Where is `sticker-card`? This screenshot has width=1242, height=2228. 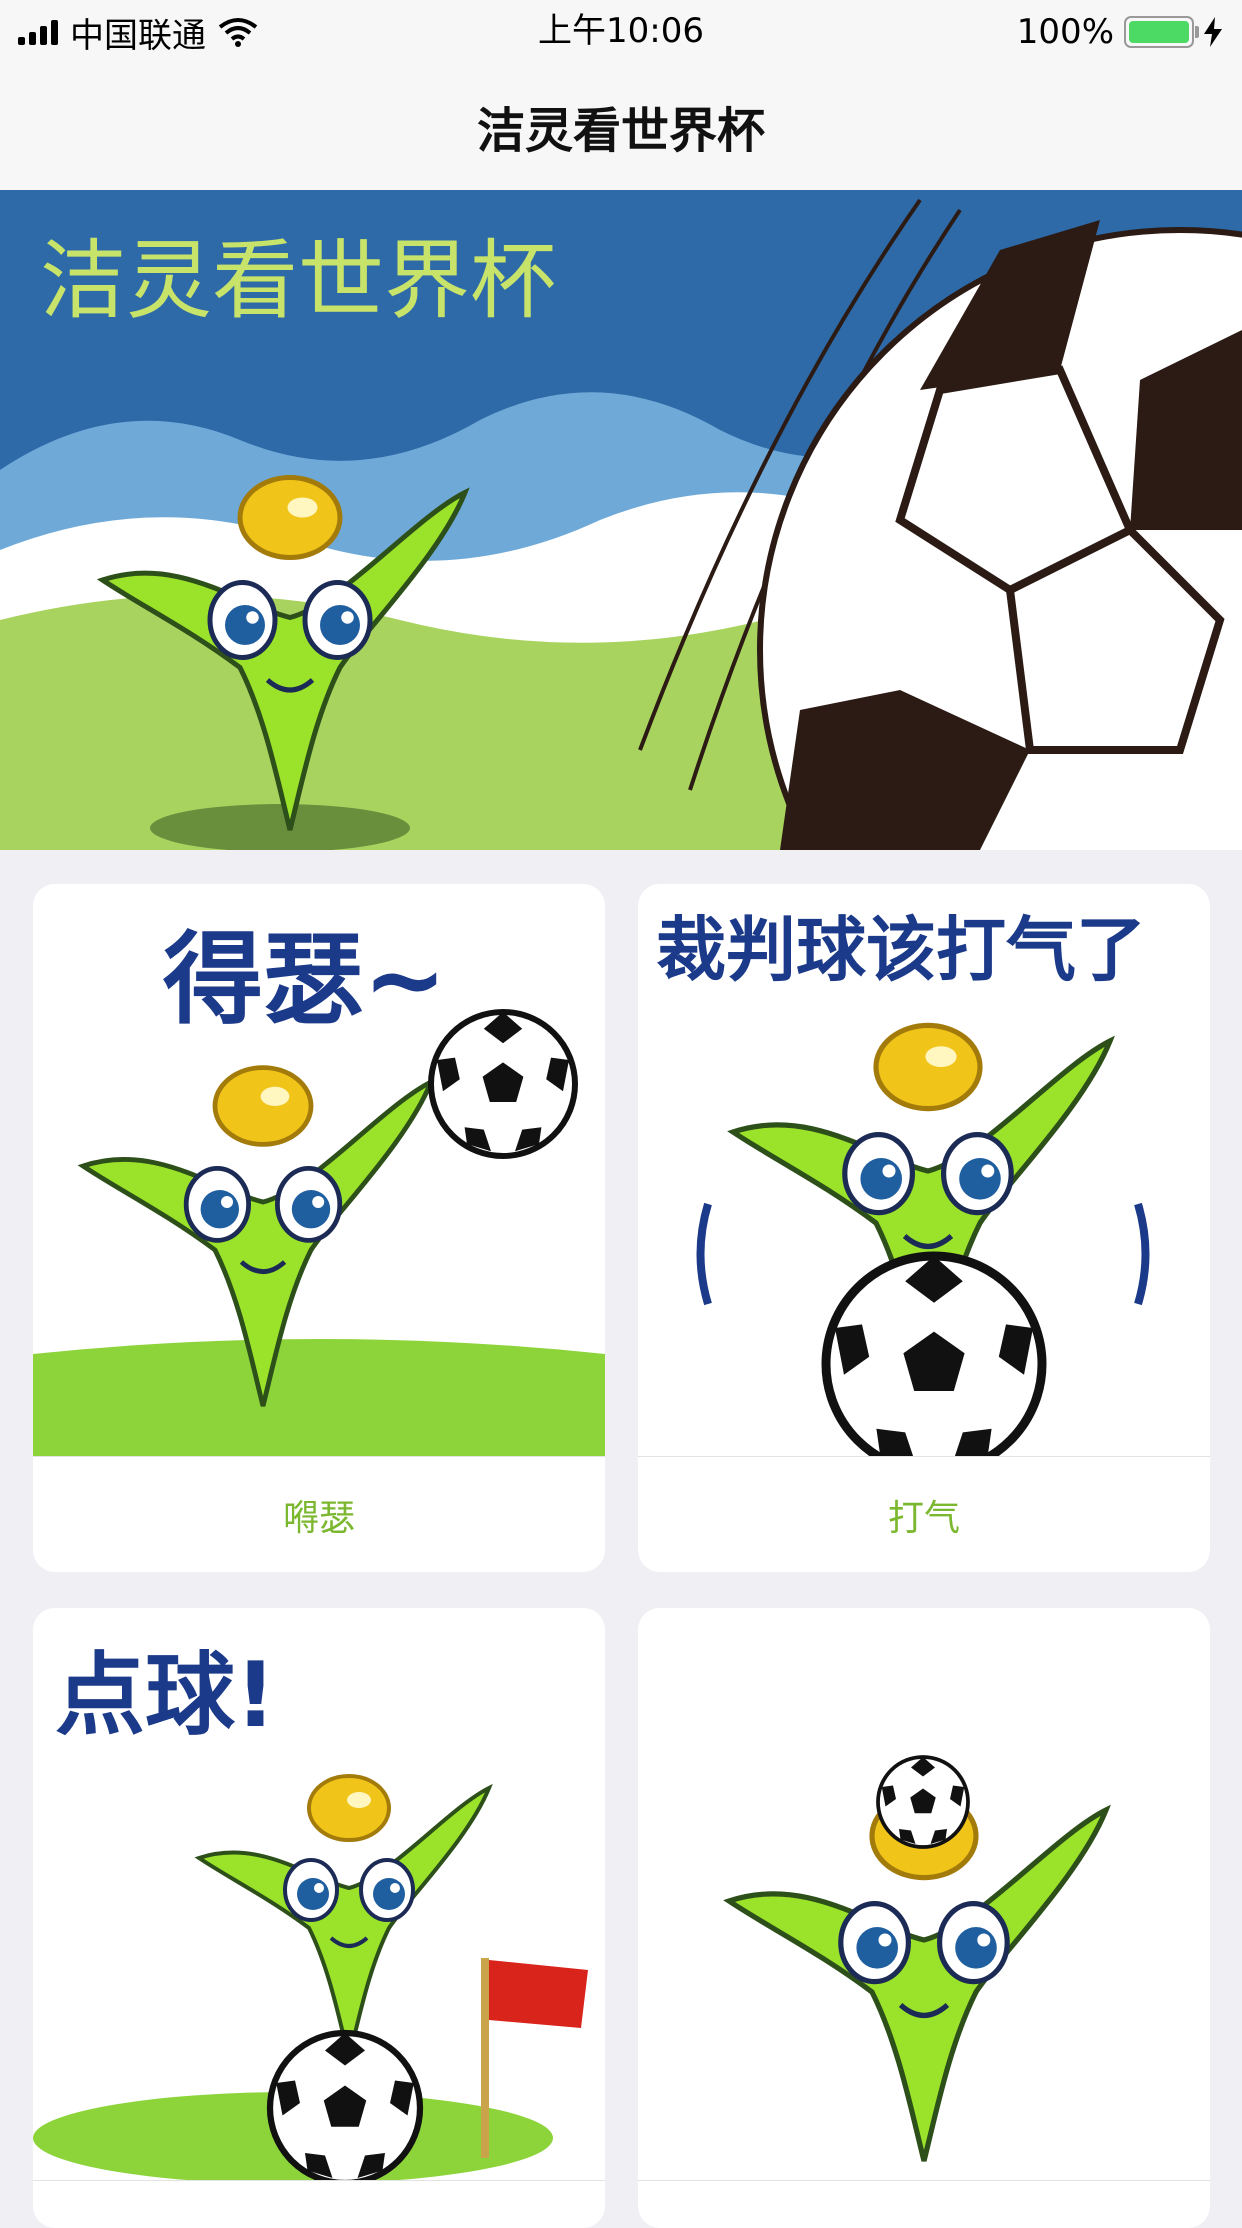 sticker-card is located at coordinates (924, 1918).